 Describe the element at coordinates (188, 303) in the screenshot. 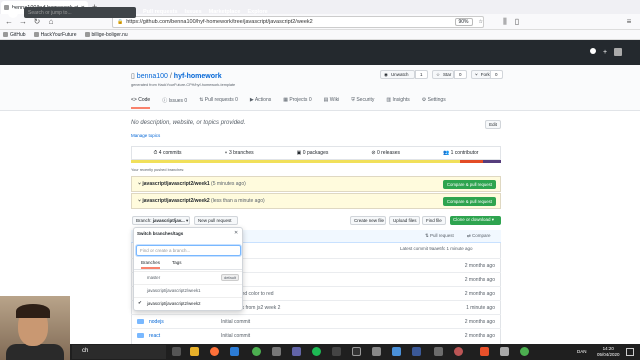

I see `branch-item: ✔ javascript/javascript2/week2` at that location.